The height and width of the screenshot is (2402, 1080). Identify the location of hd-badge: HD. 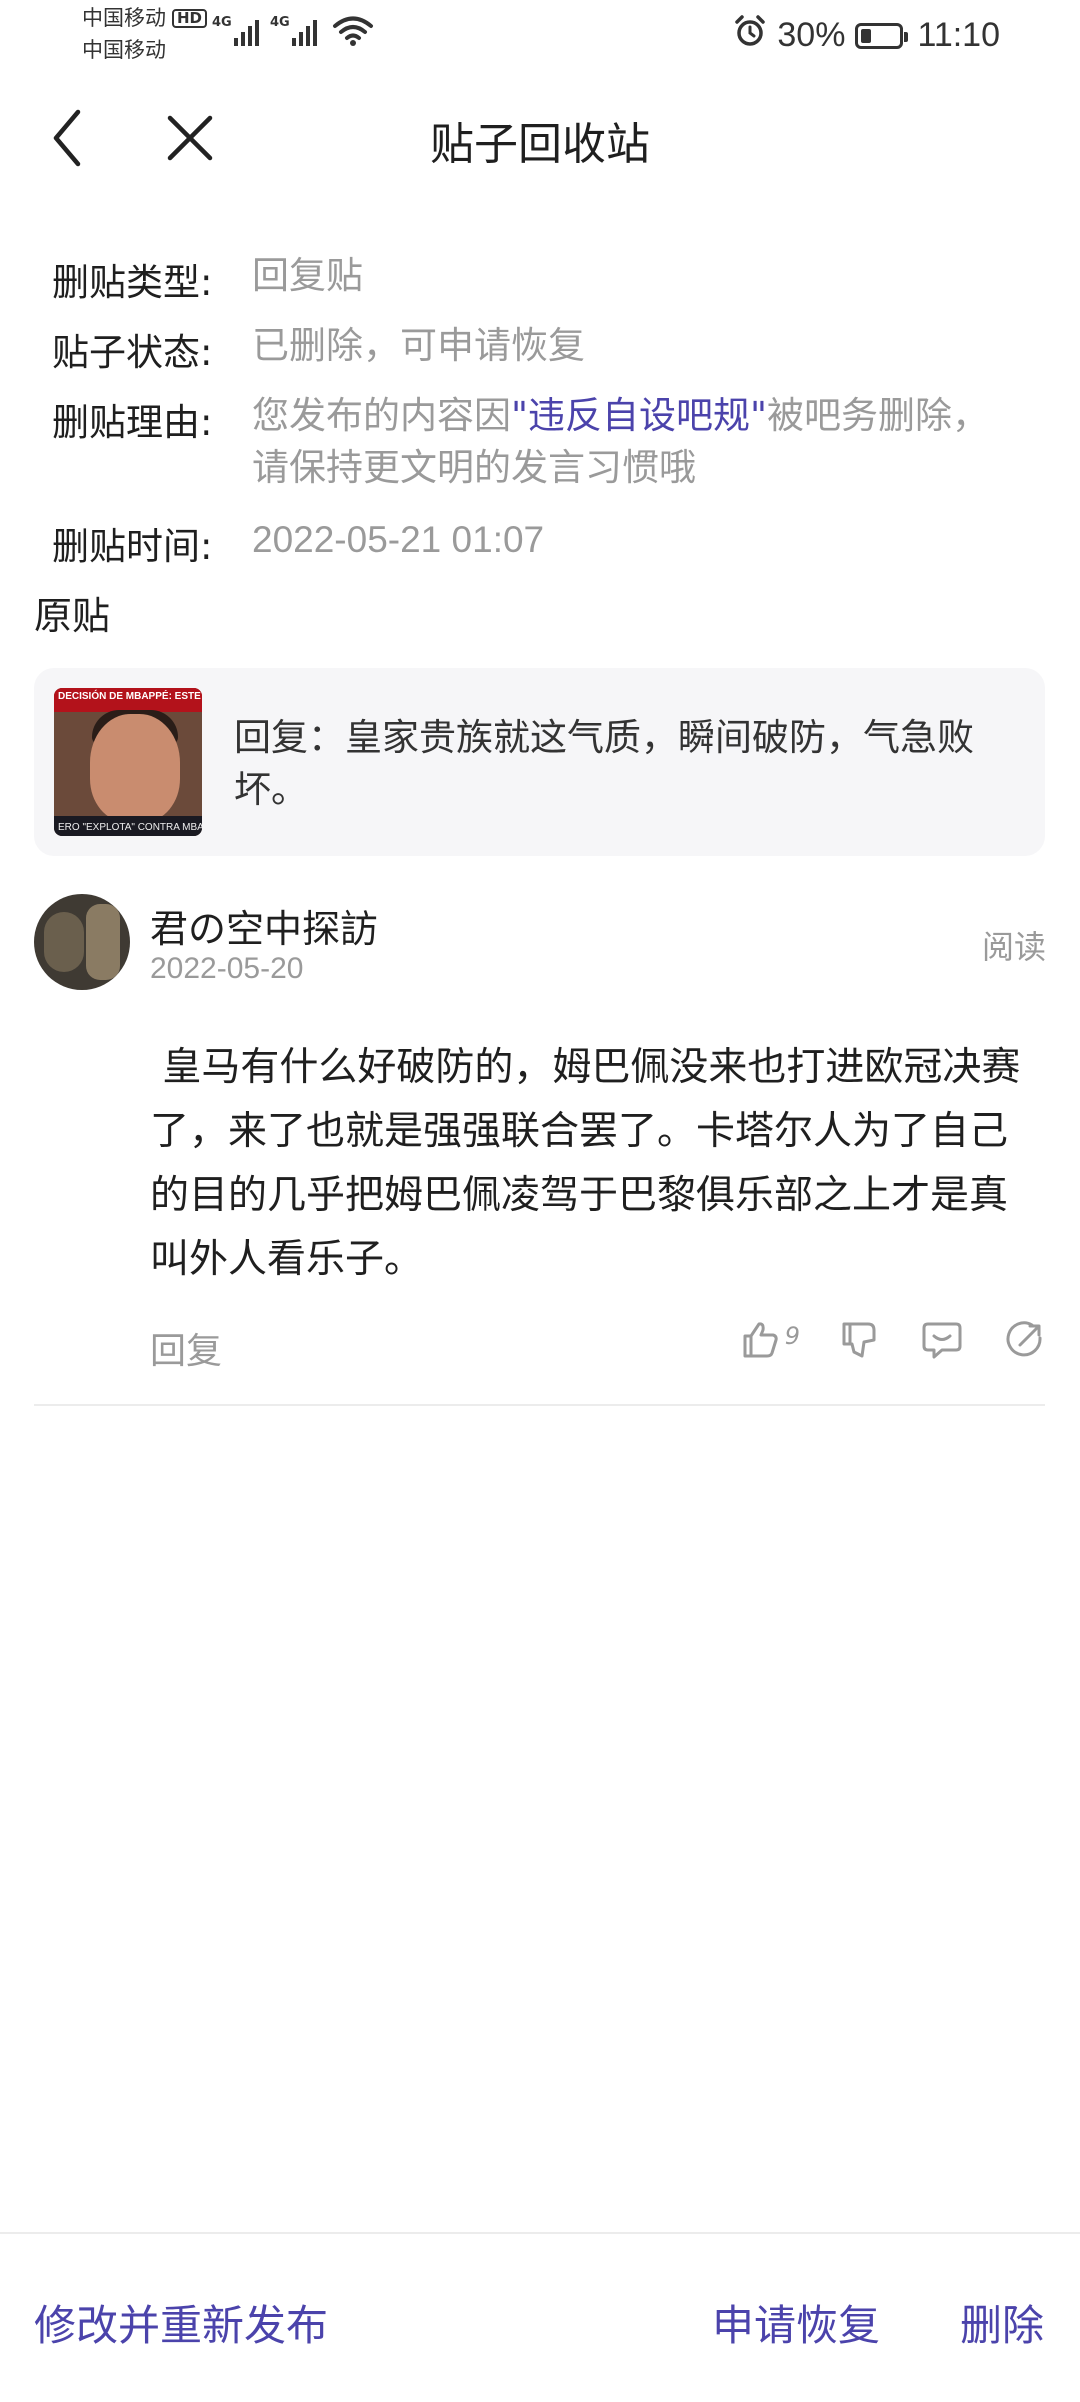
(190, 18).